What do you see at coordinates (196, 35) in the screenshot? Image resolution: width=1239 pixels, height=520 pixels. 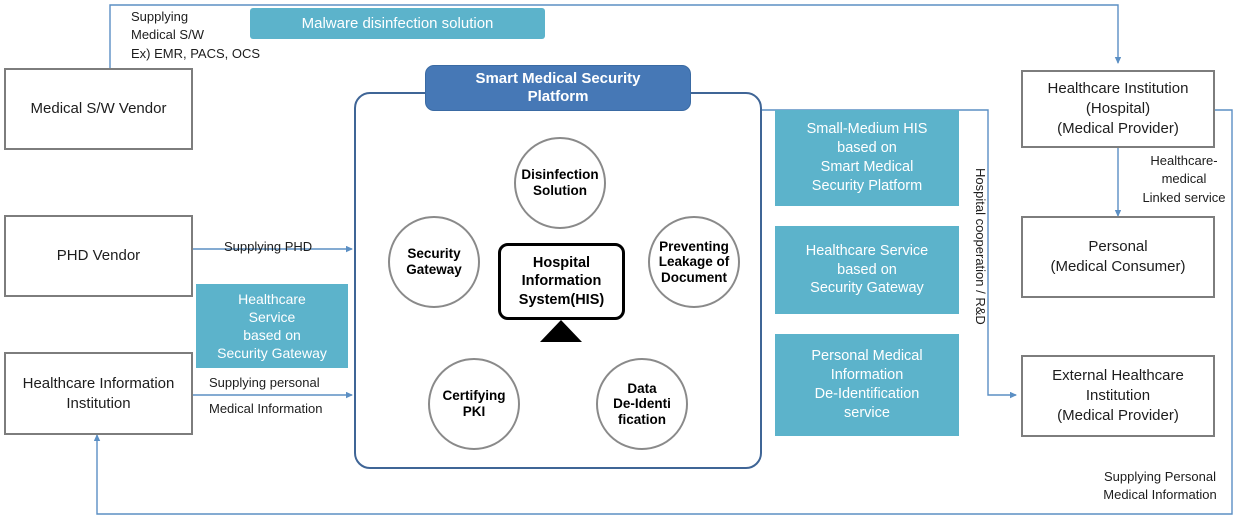 I see `annotation-supplying-medical-sw: Supplying Medical S/W Ex) EMR, PACS, OCS` at bounding box center [196, 35].